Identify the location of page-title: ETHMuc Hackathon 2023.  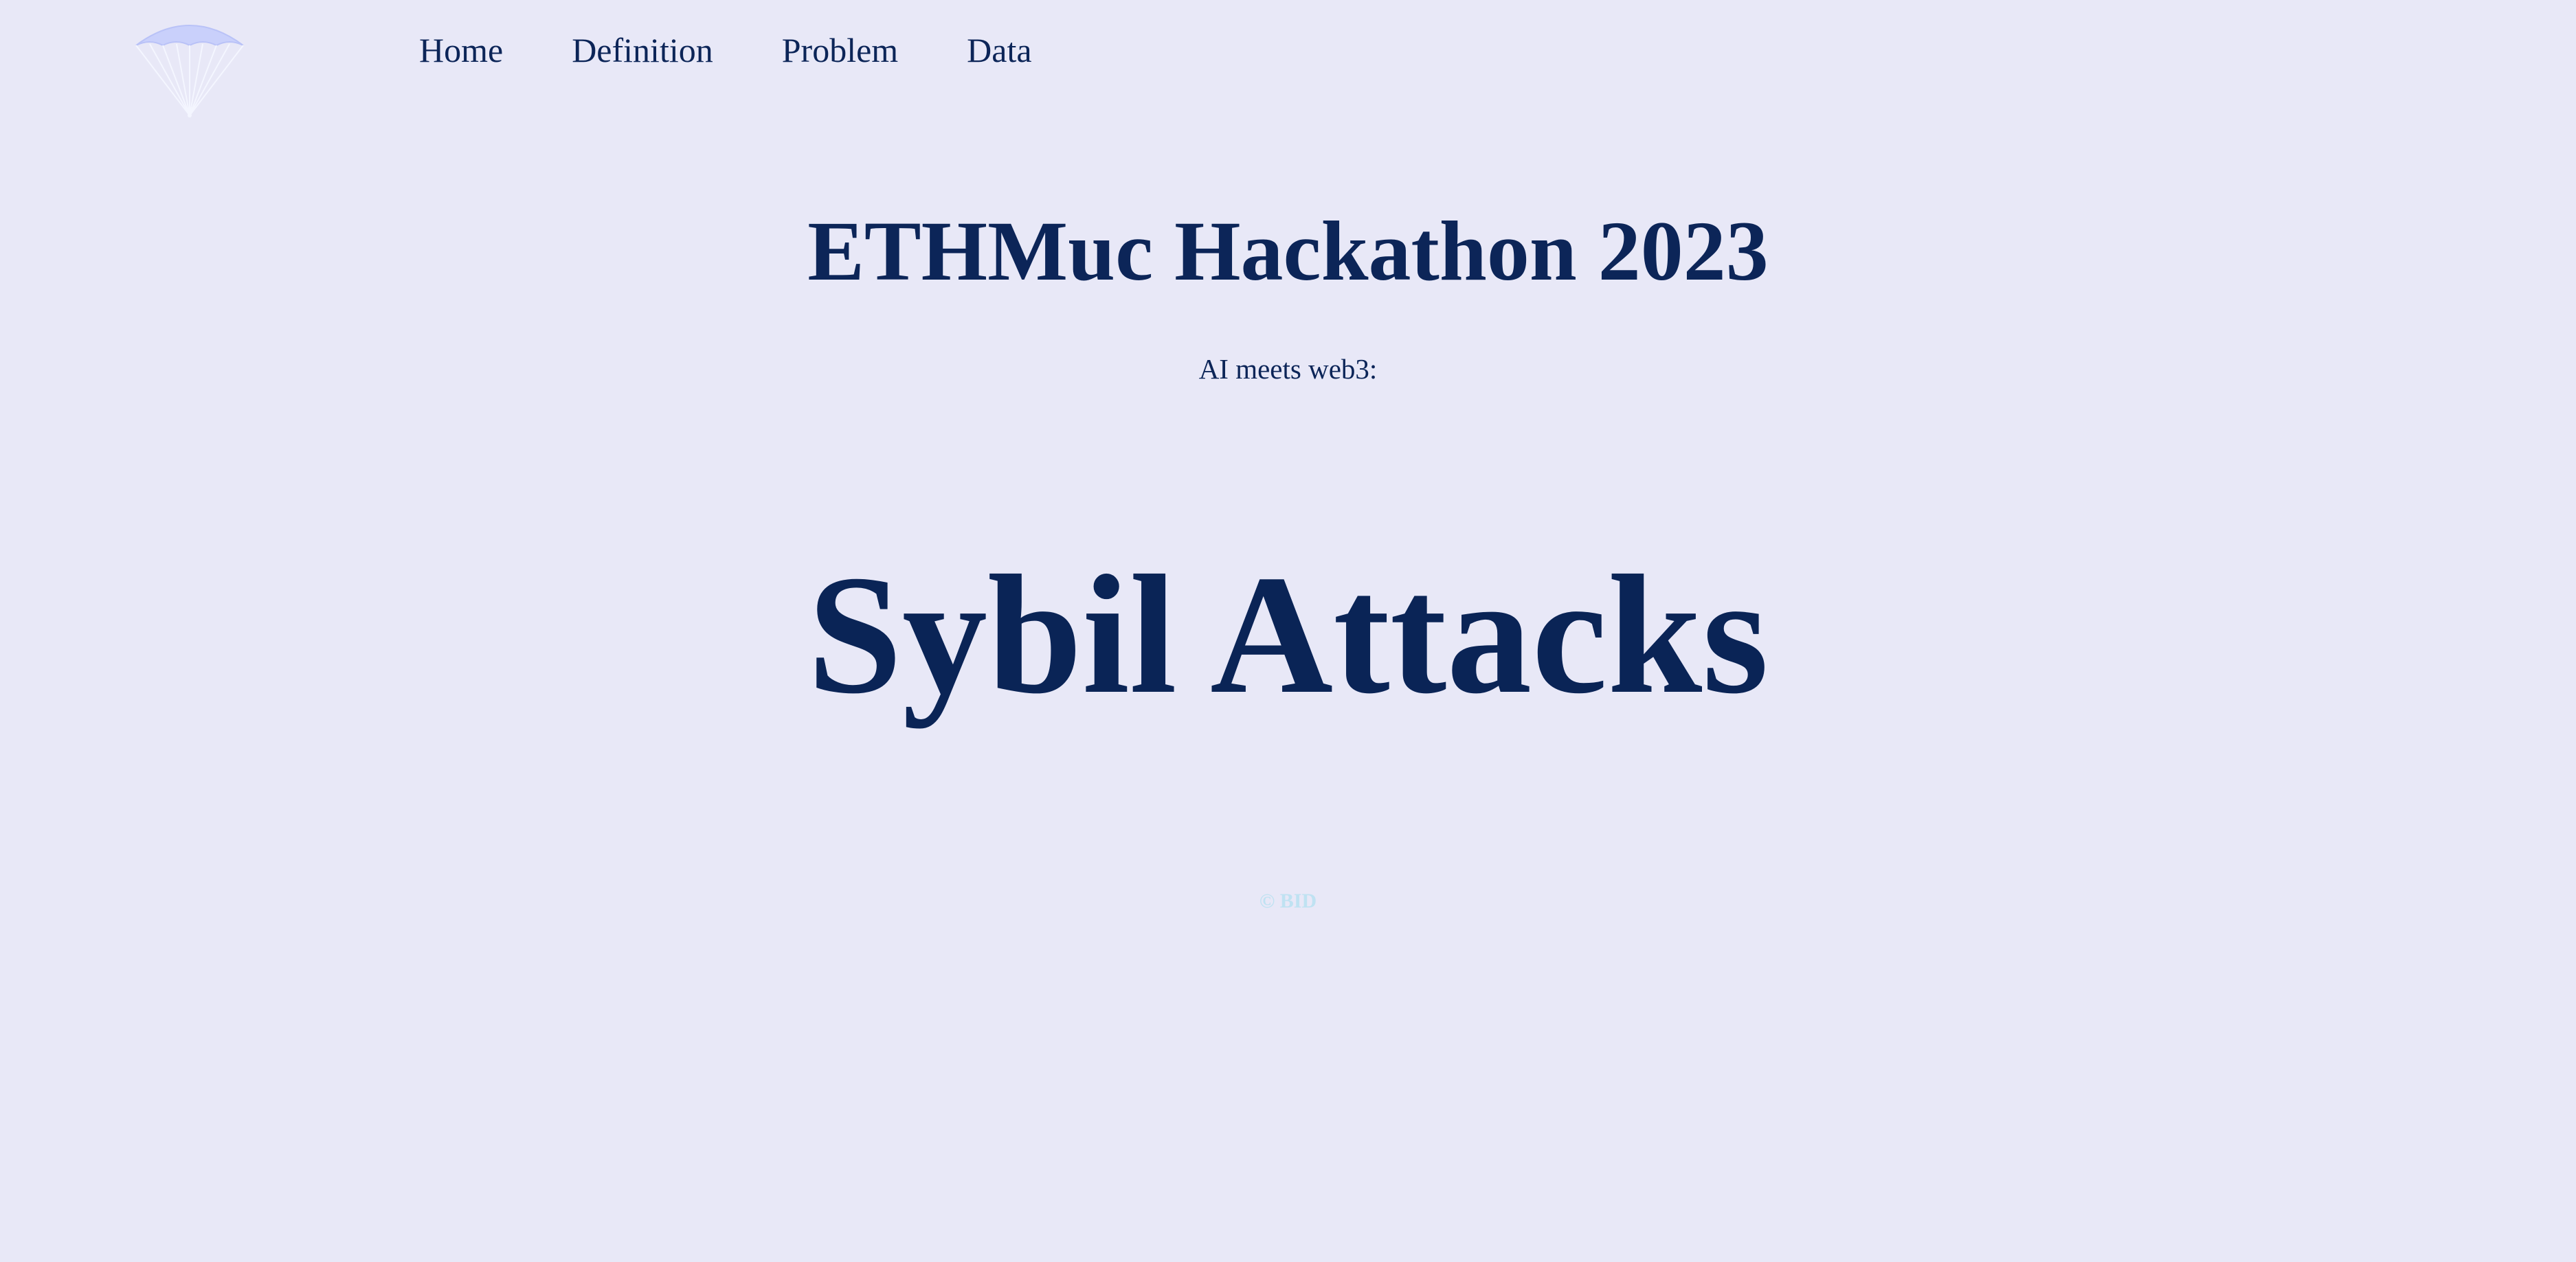
(1288, 251).